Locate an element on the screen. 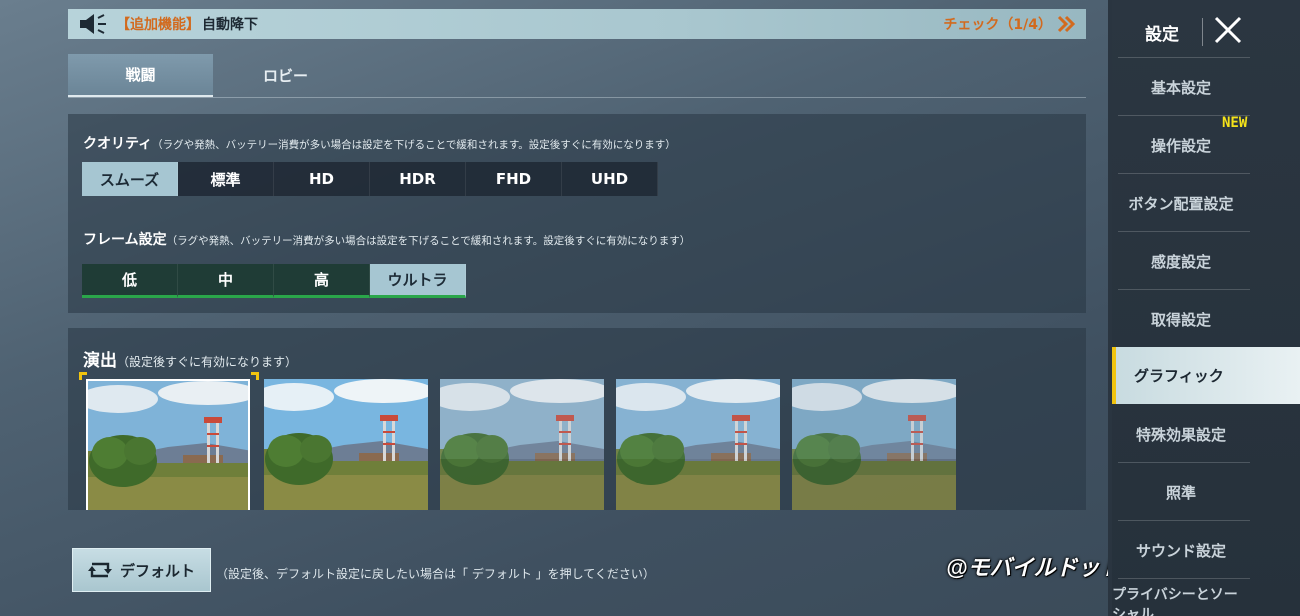 This screenshot has width=1300, height=616. sidebar-item-graphics: グラフィック is located at coordinates (1206, 375).